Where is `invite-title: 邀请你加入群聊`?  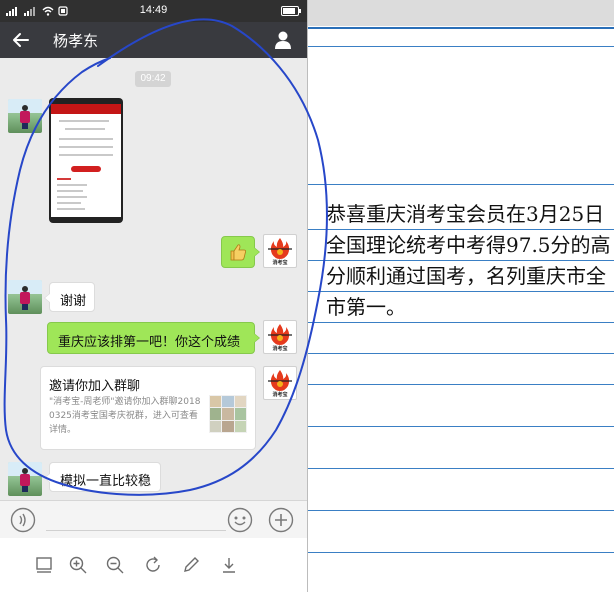
invite-title: 邀请你加入群聊 is located at coordinates (95, 386).